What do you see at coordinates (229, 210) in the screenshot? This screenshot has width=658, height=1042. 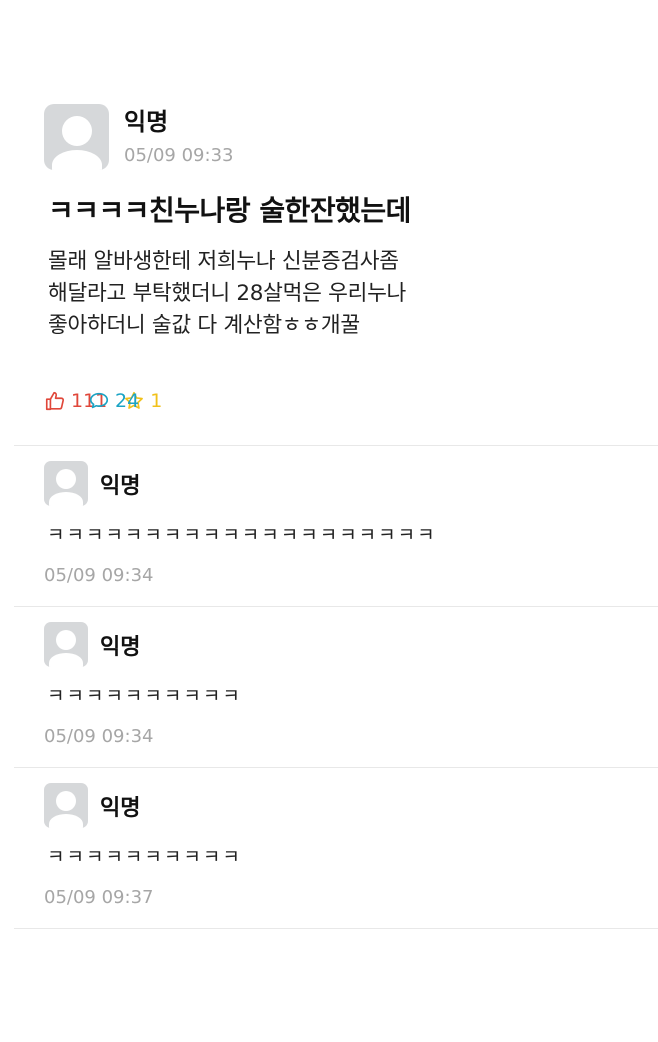 I see `post-title: ㅋㅋㅋㅋ친누나랑 술한잔했는데` at bounding box center [229, 210].